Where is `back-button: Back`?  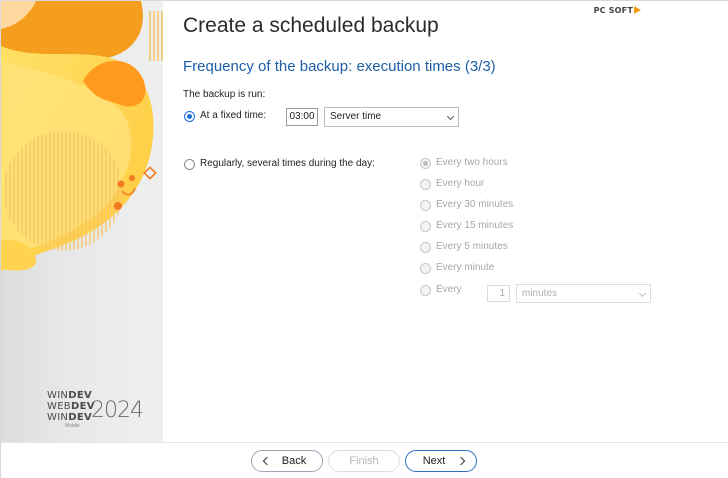 back-button: Back is located at coordinates (287, 461).